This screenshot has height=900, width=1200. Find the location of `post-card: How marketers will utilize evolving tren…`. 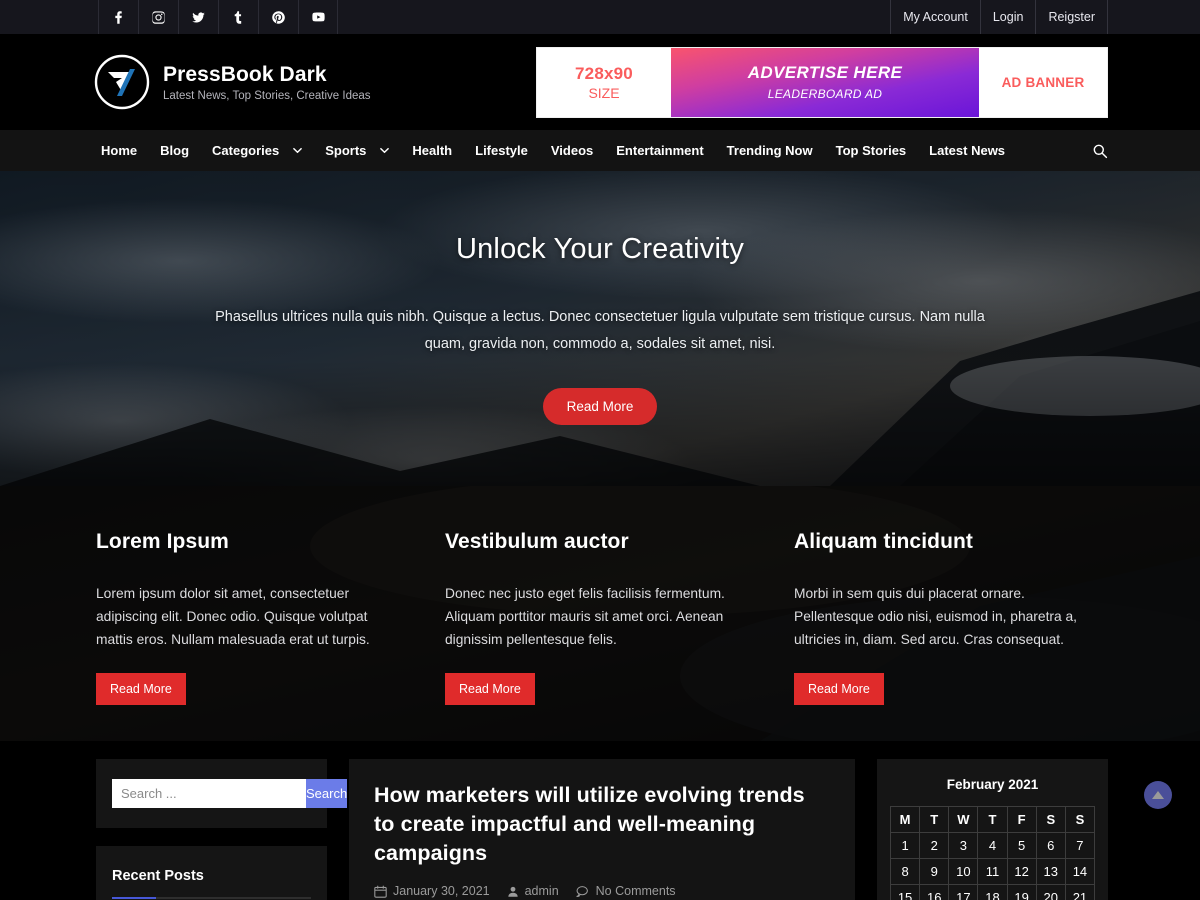

post-card: How marketers will utilize evolving tren… is located at coordinates (602, 829).